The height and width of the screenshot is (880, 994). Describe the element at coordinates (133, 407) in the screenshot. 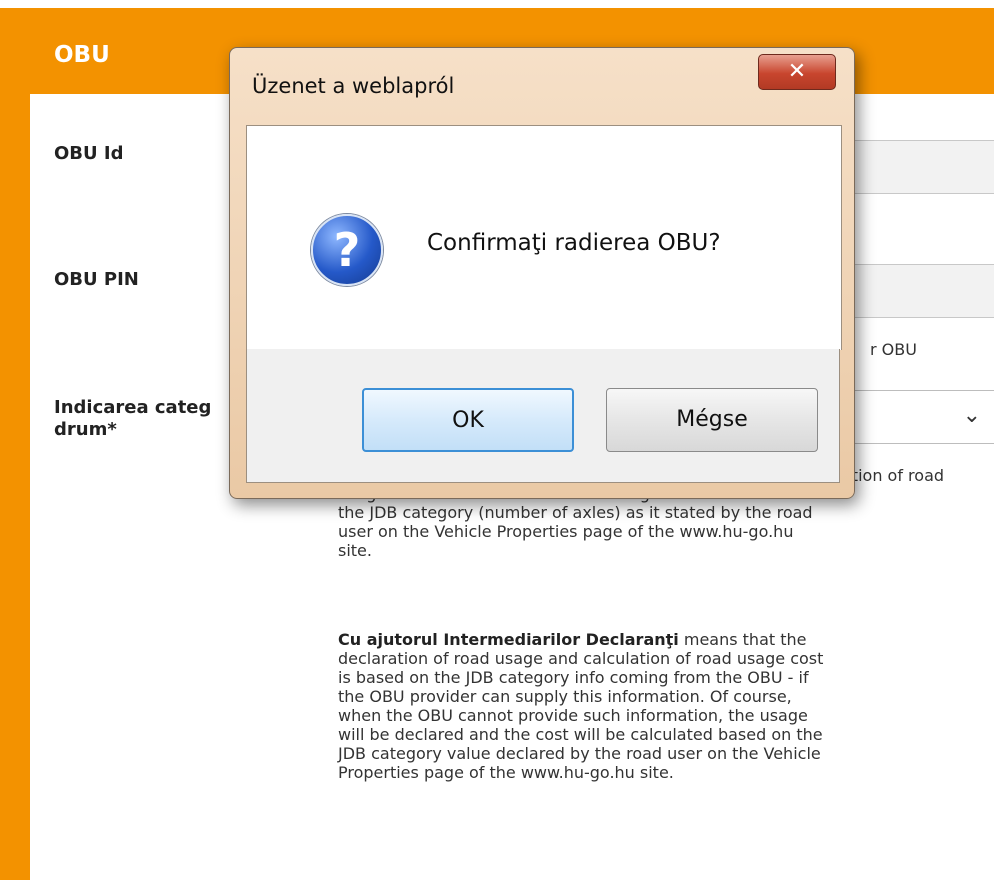

I see `jdb-category-label-line1: Indicarea categ` at that location.